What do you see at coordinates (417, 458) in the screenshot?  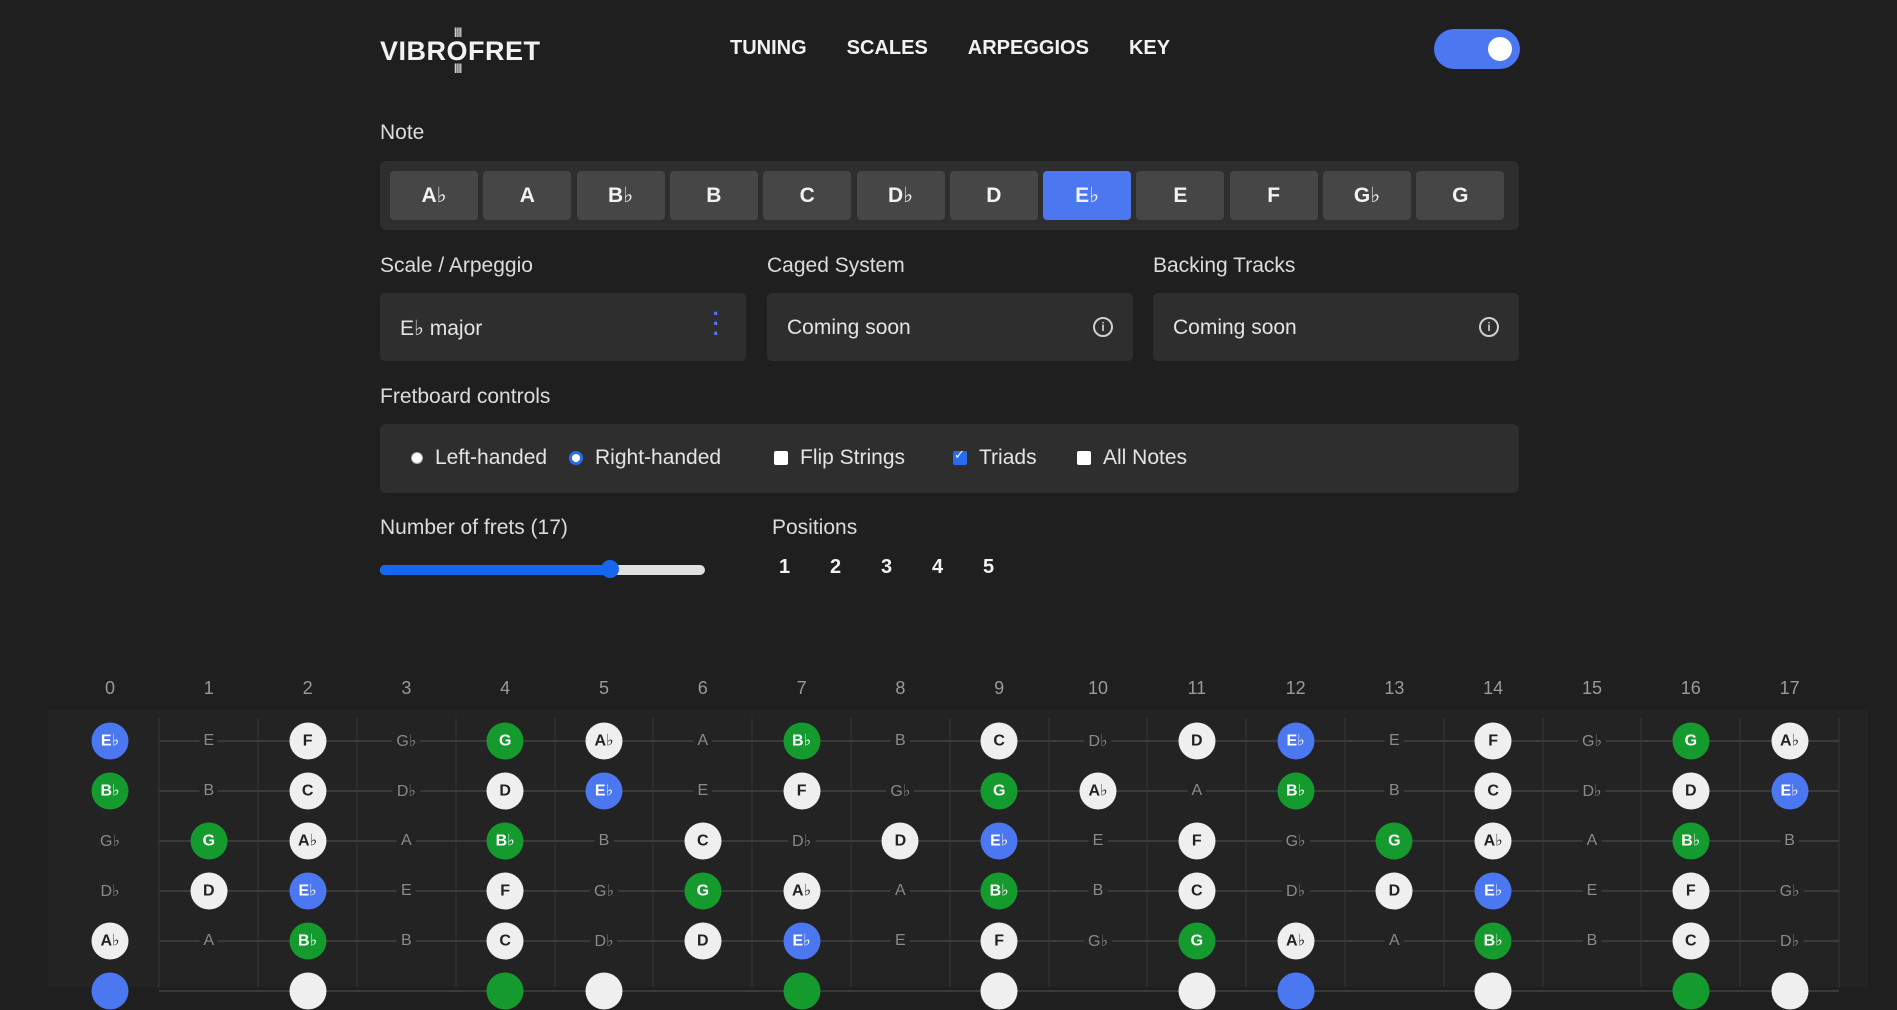 I see `left-handed-radio` at bounding box center [417, 458].